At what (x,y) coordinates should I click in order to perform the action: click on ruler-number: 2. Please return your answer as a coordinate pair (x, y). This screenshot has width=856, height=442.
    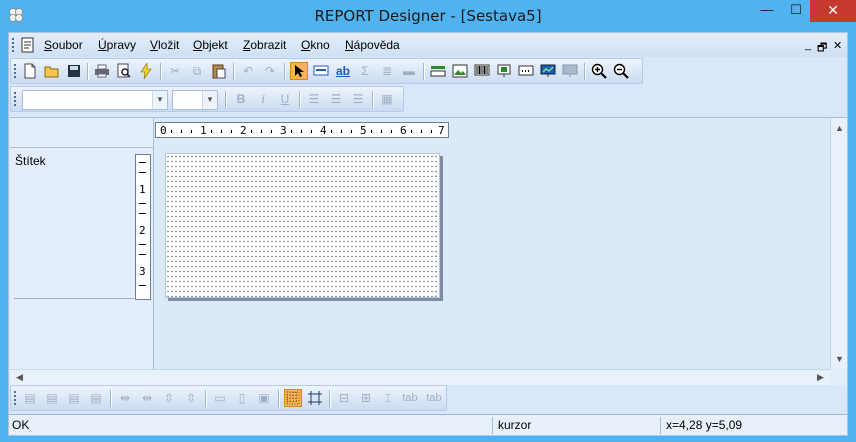
    Looking at the image, I should click on (243, 130).